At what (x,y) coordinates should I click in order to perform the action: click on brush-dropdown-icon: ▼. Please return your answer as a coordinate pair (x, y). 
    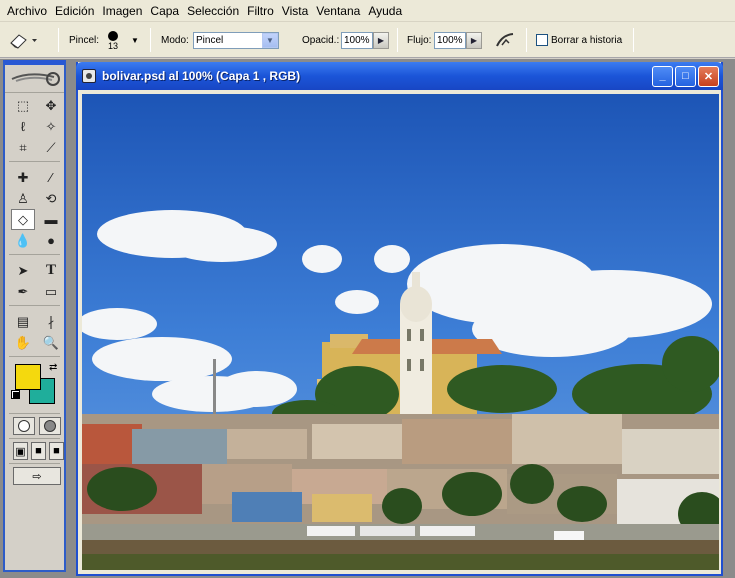
    Looking at the image, I should click on (135, 40).